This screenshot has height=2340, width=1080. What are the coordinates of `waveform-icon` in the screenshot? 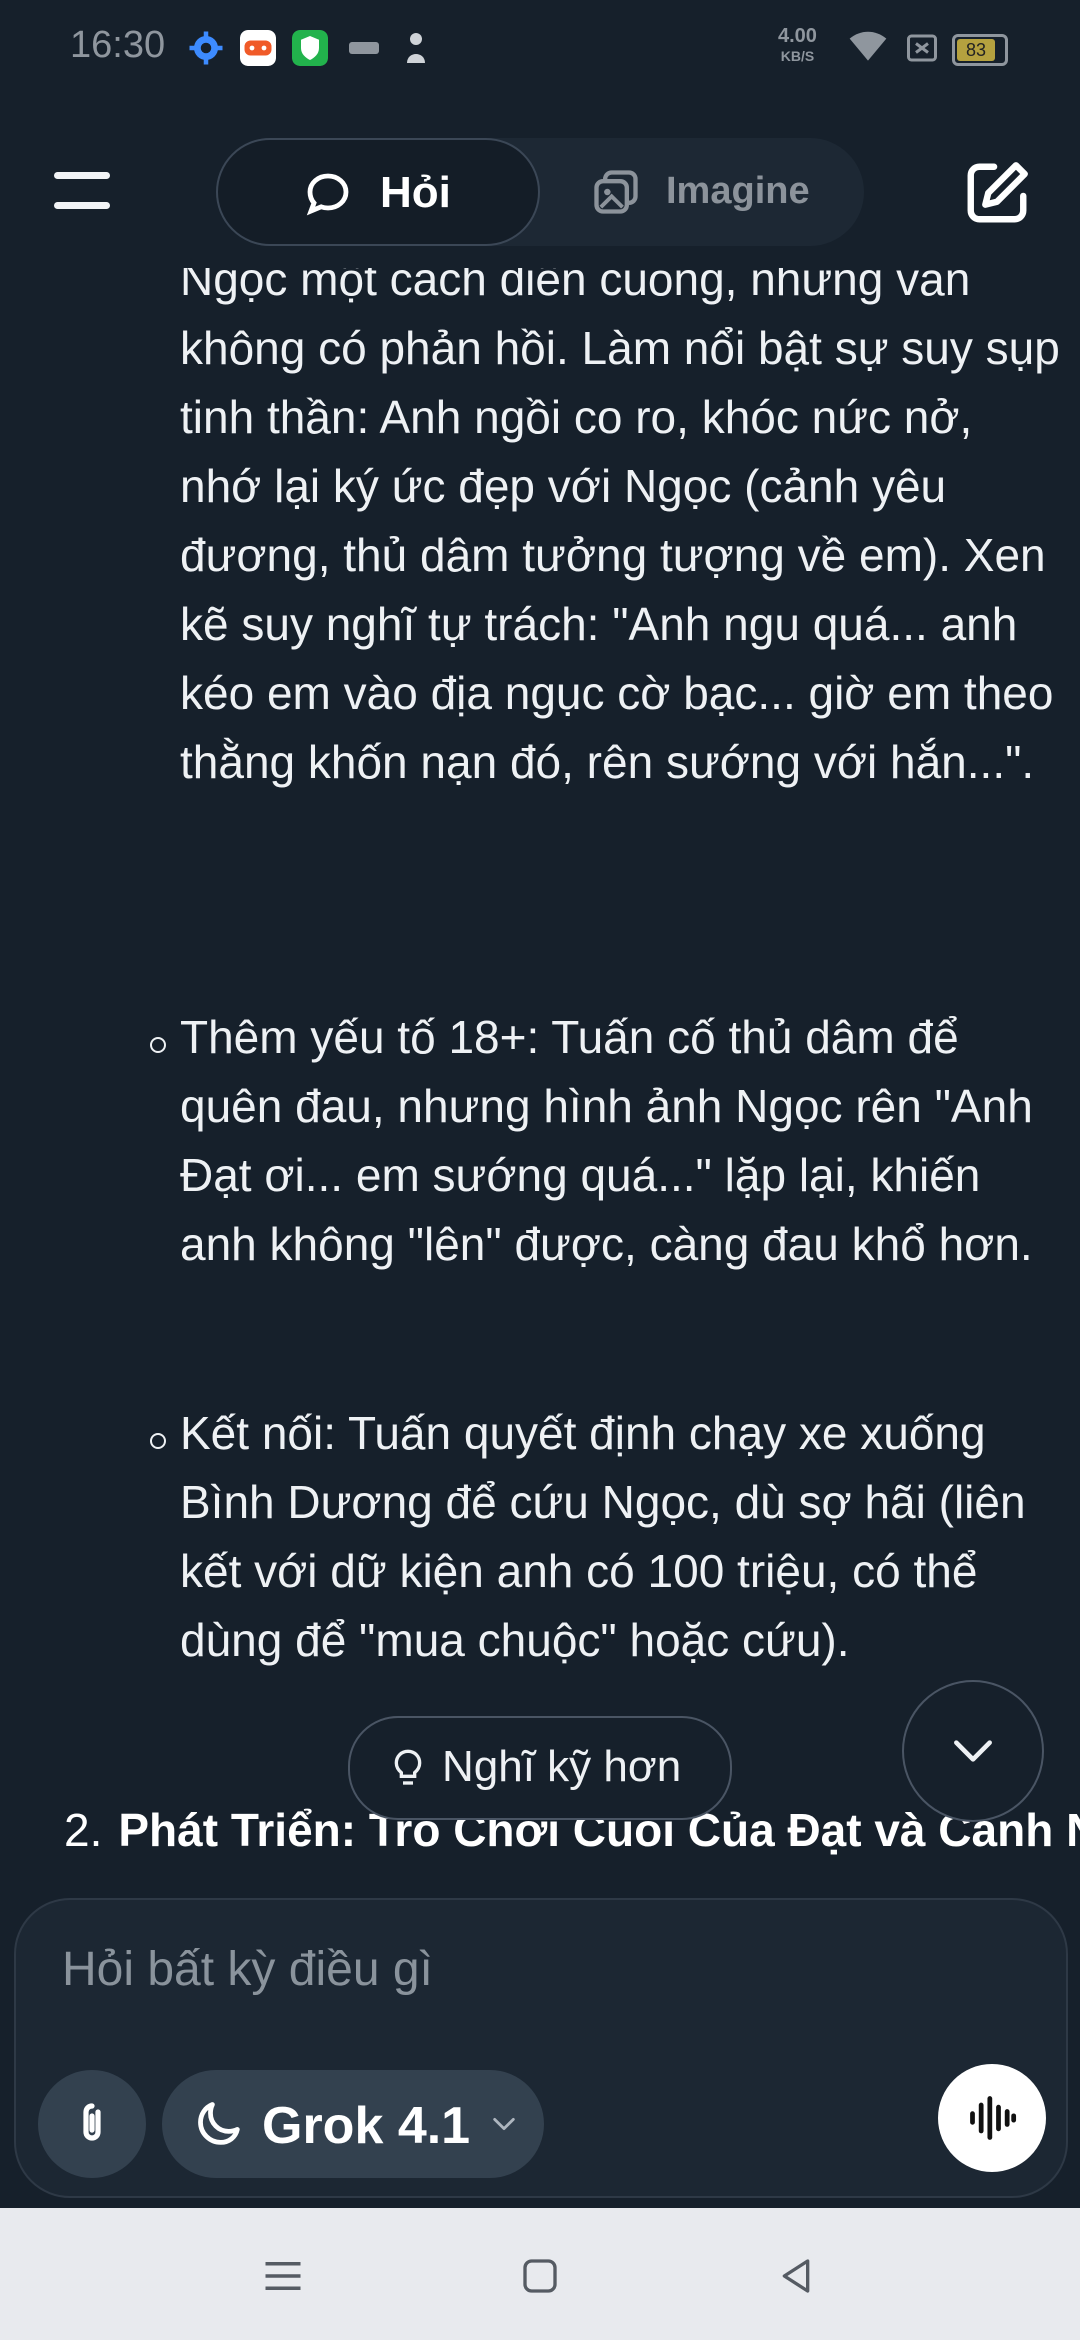 It's located at (993, 2118).